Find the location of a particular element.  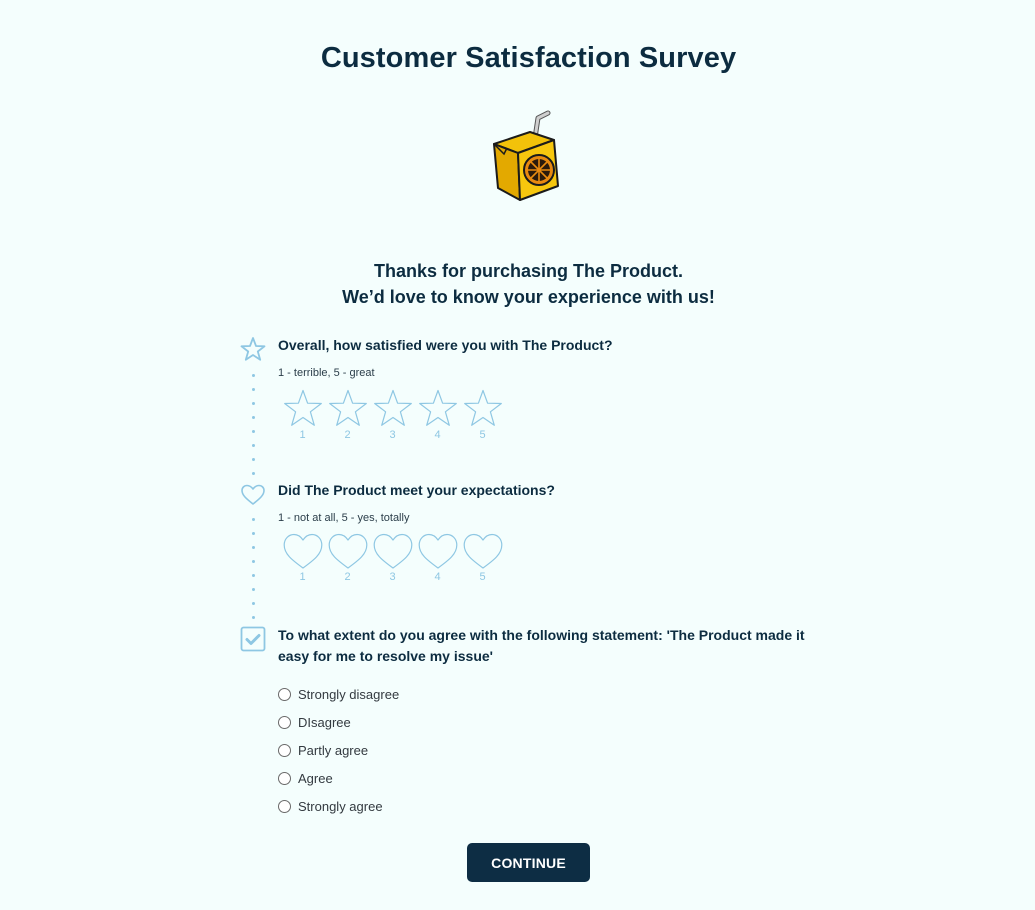

option-agree: Agree is located at coordinates (338, 778).